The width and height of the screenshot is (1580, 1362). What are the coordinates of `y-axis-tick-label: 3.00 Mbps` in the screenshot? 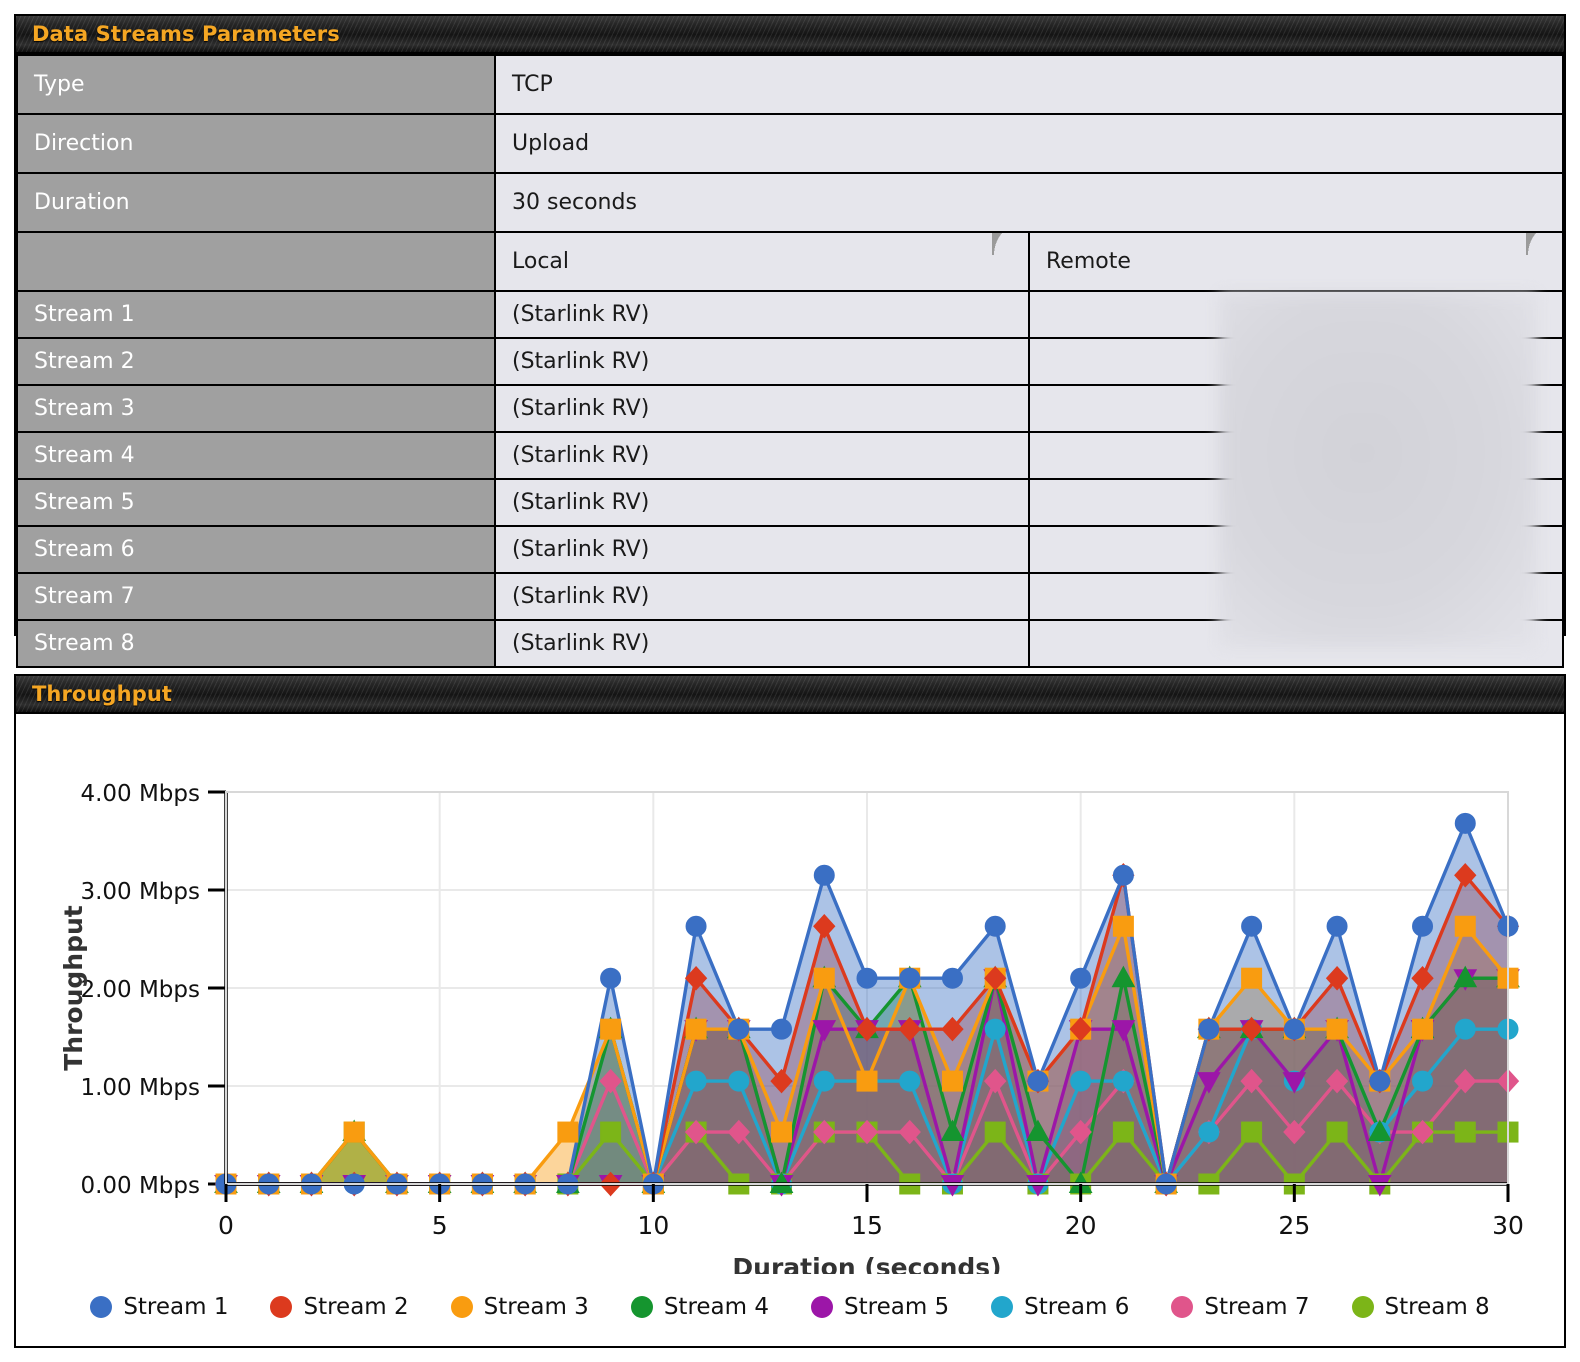 It's located at (140, 892).